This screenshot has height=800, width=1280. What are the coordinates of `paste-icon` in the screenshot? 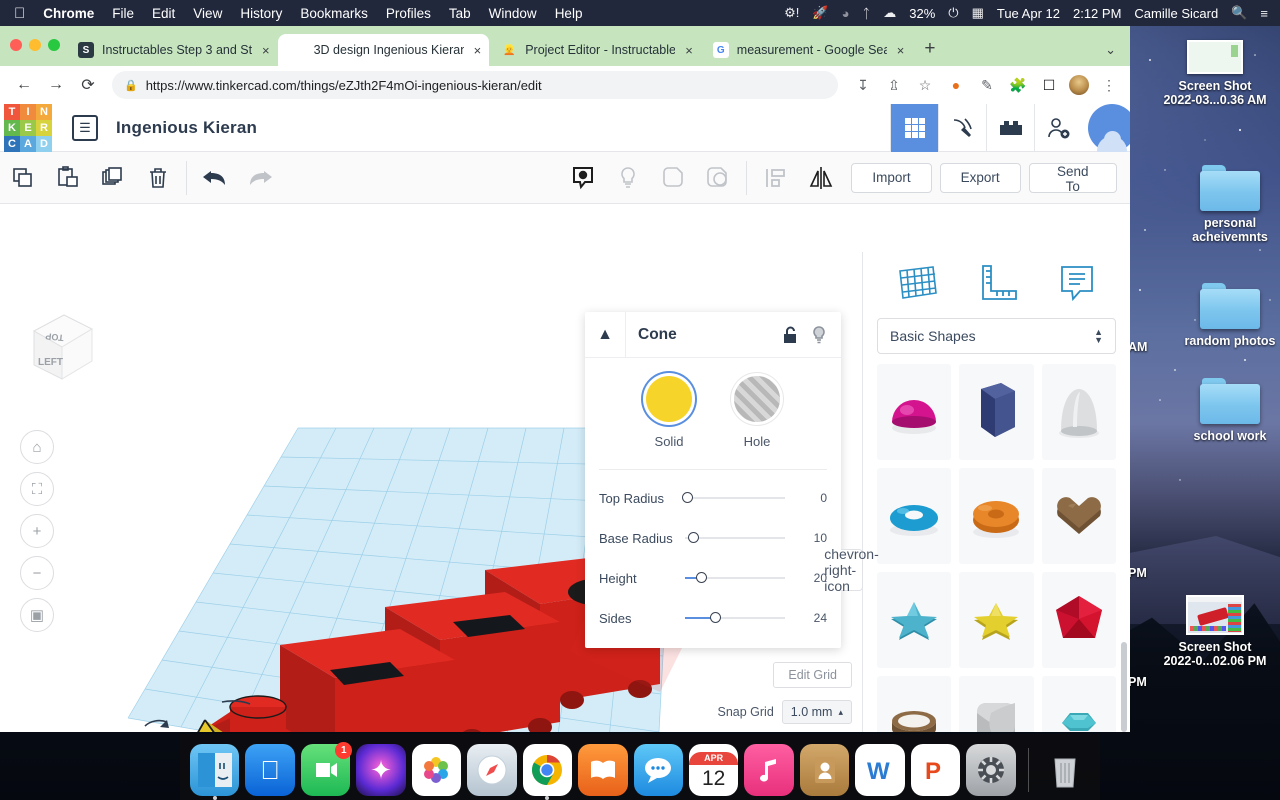 It's located at (67, 178).